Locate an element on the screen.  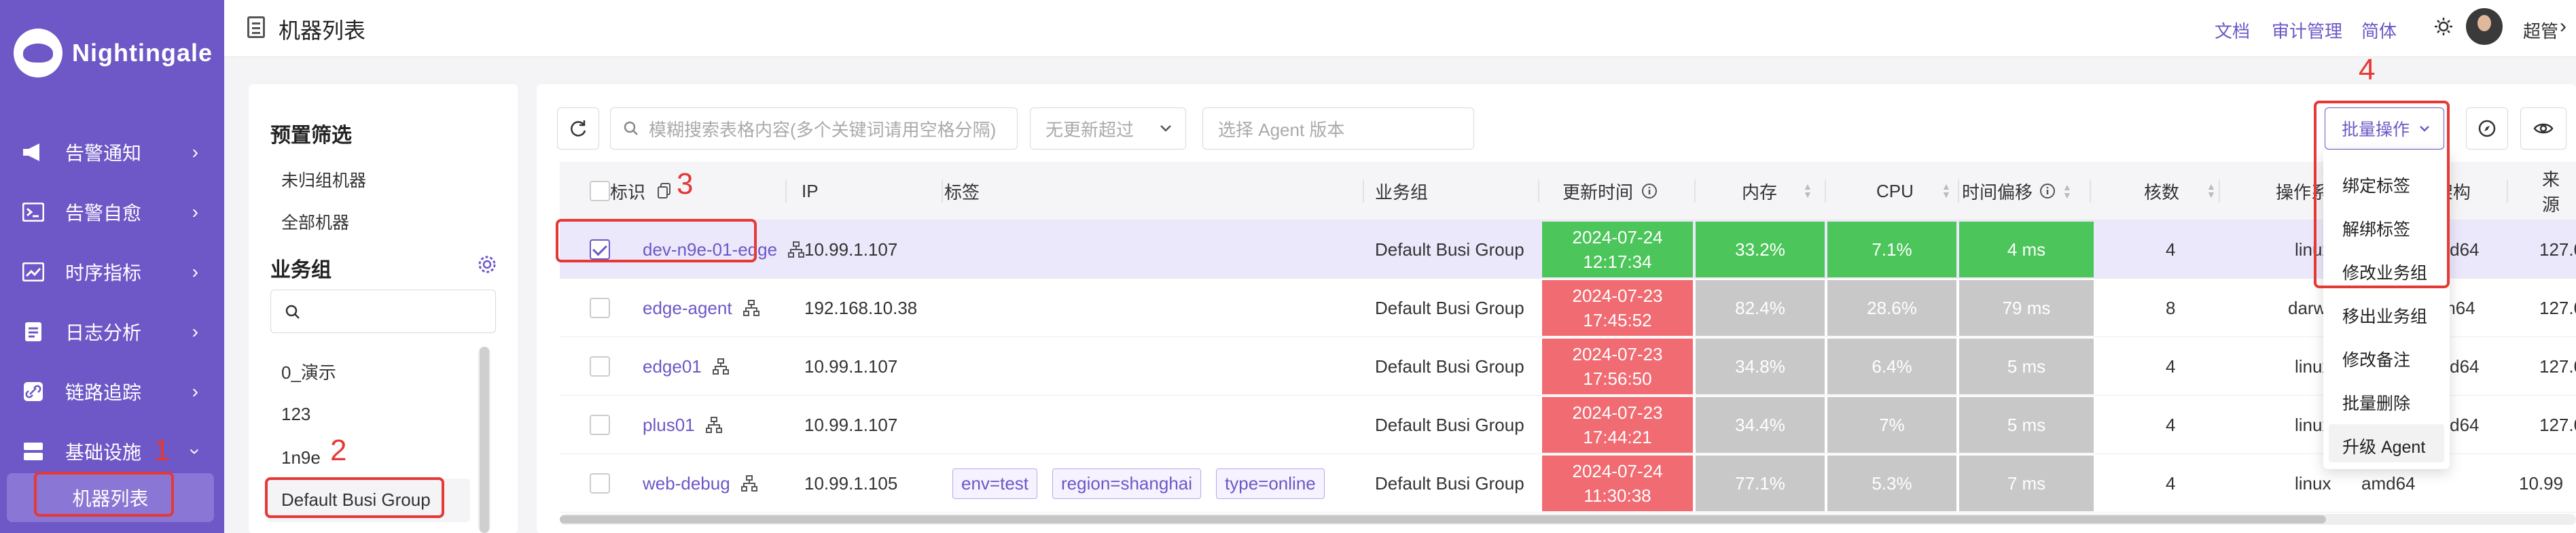
row-cores: 4 is located at coordinates (2171, 366).